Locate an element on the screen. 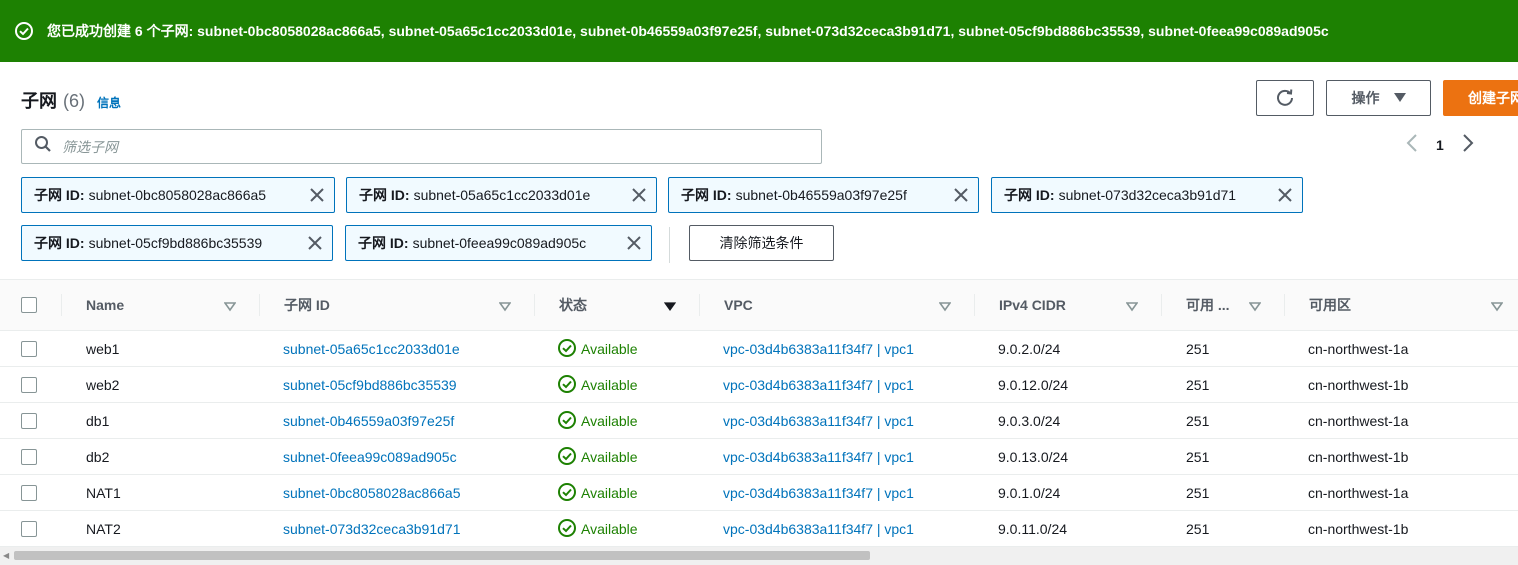 This screenshot has width=1518, height=565. caret-down-icon is located at coordinates (1399, 98).